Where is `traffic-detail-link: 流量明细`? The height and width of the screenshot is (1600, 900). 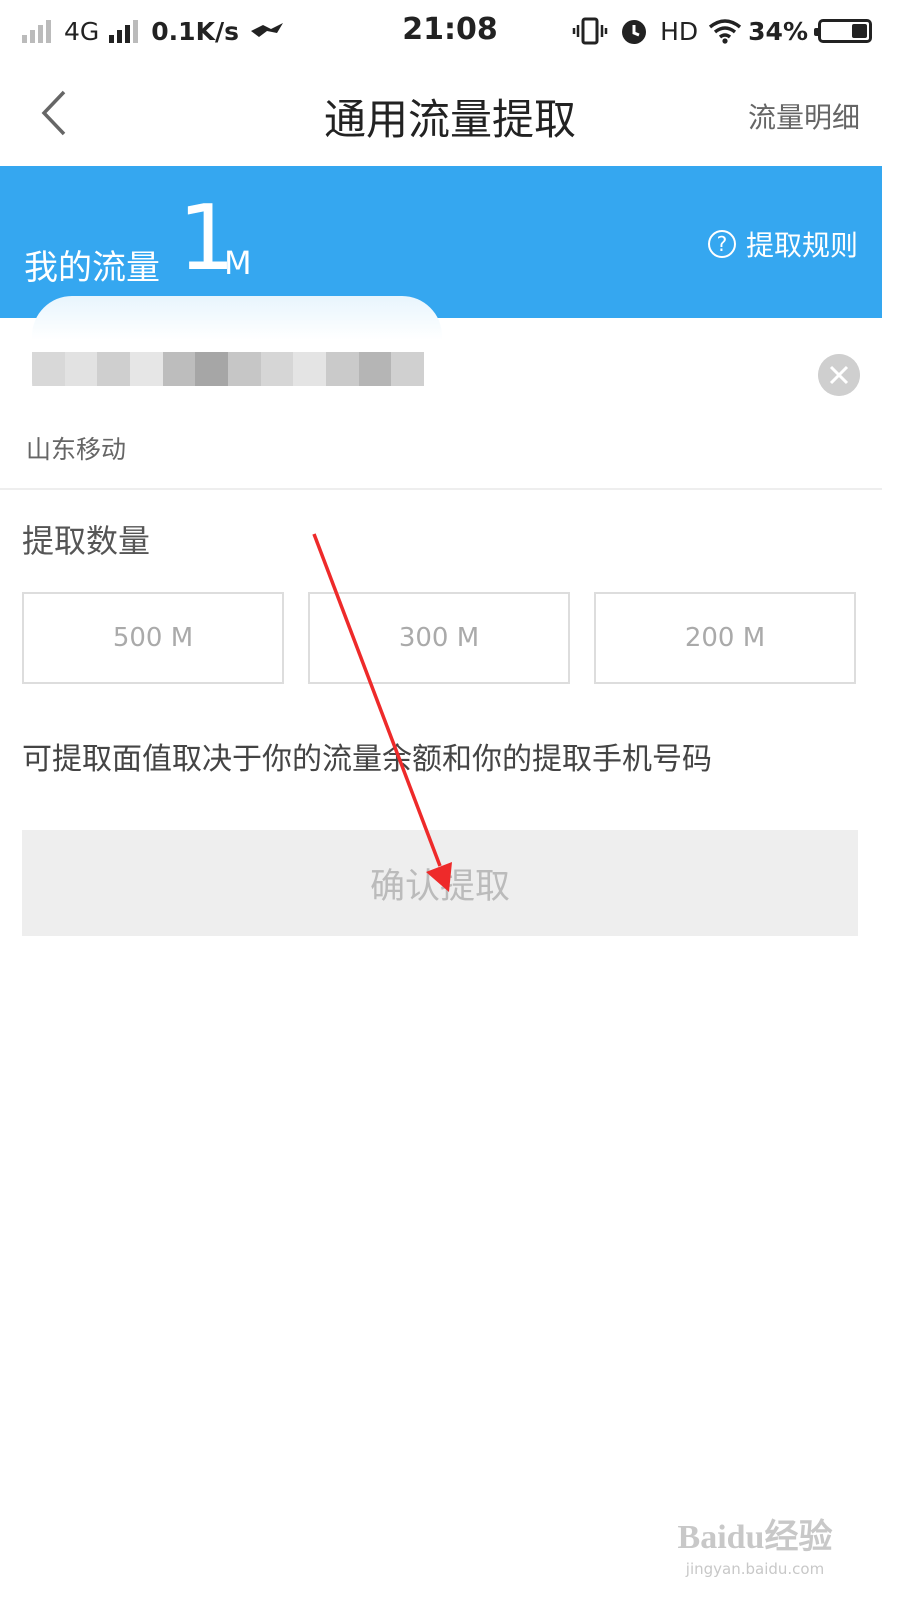 traffic-detail-link: 流量明细 is located at coordinates (804, 116).